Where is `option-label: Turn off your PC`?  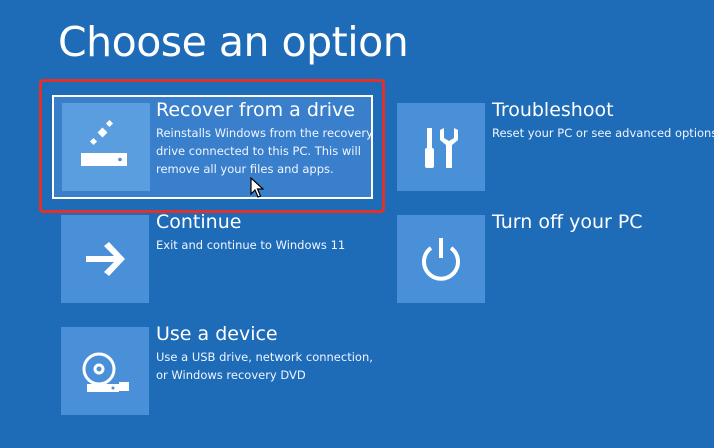
option-label: Turn off your PC is located at coordinates (567, 222).